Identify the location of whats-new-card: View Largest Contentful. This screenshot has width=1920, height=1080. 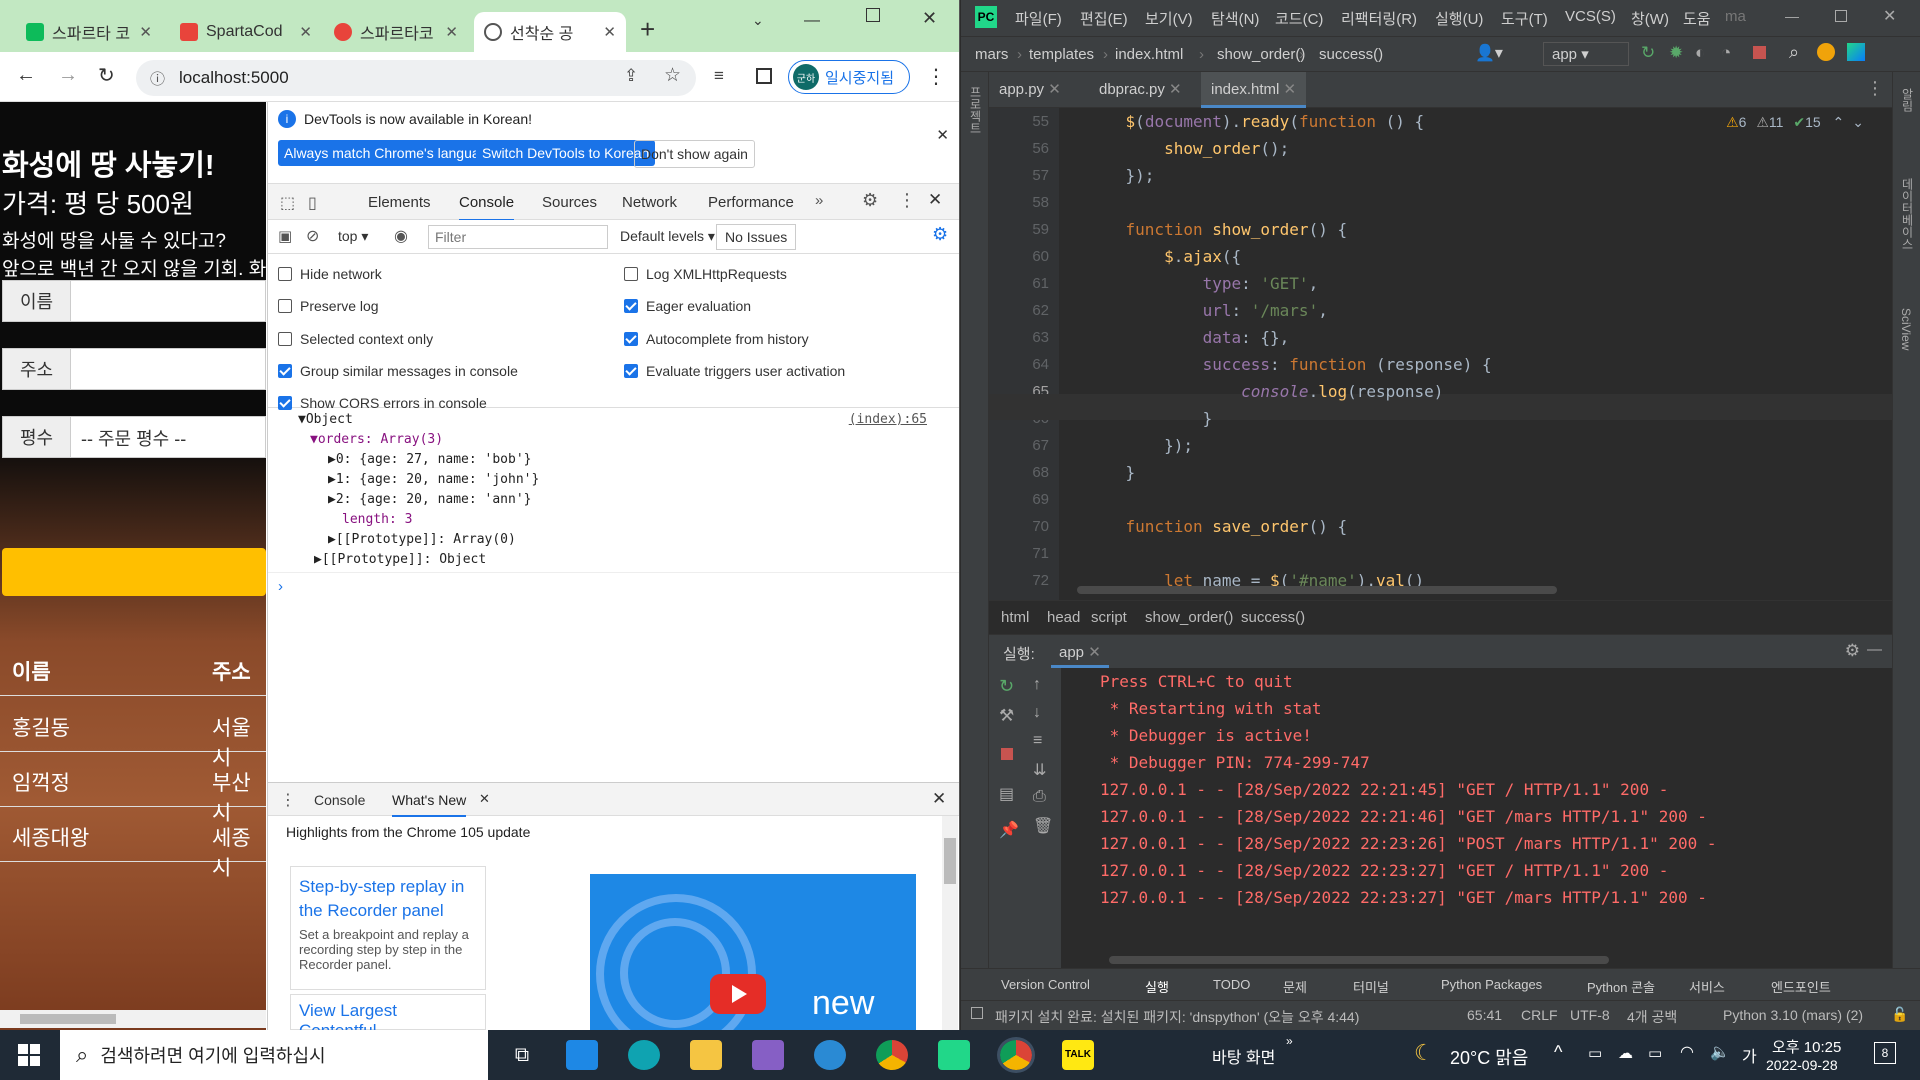
(388, 1012).